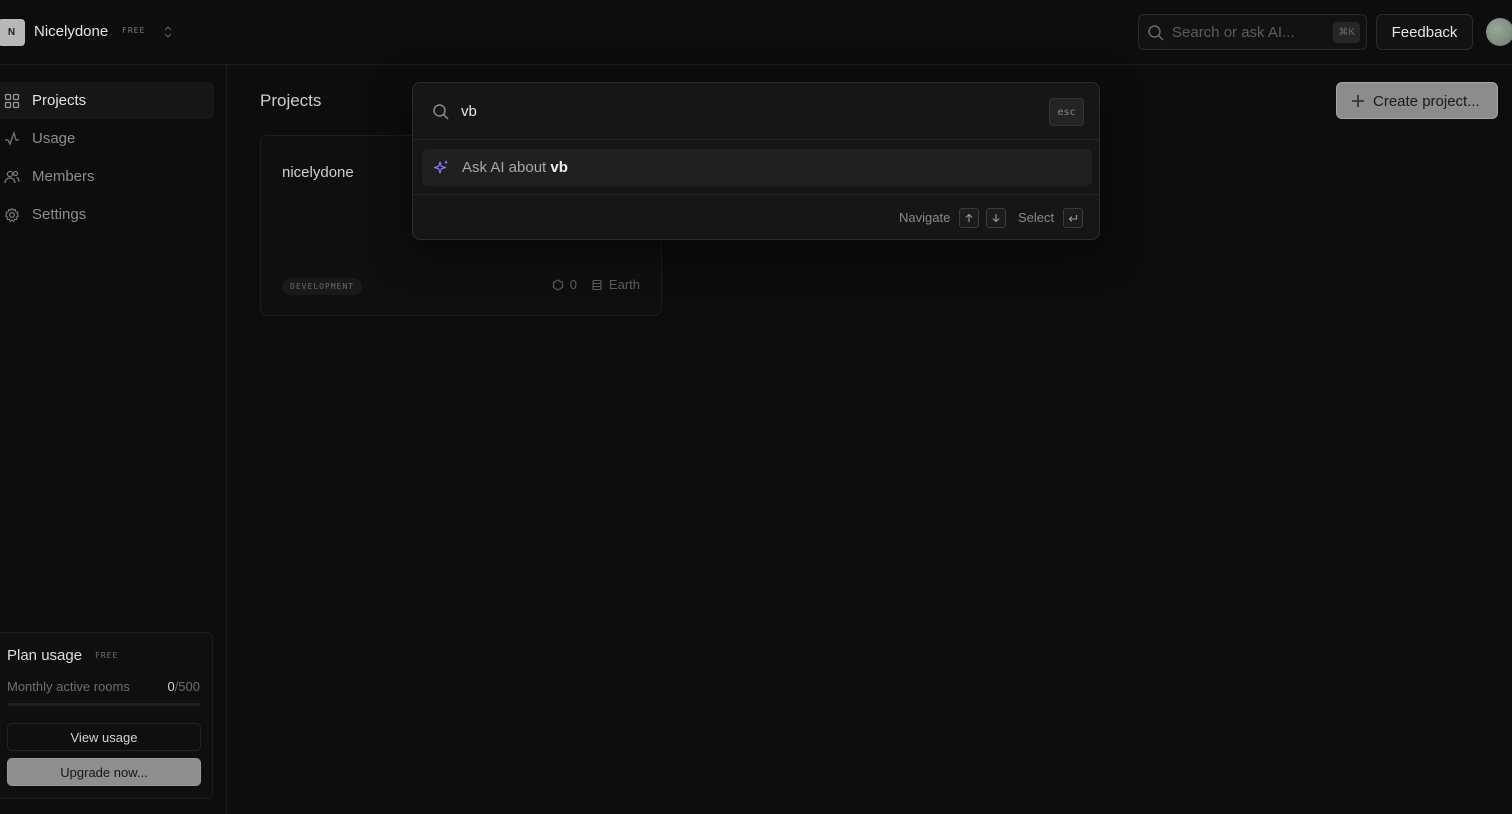 This screenshot has width=1512, height=814. What do you see at coordinates (107, 138) in the screenshot?
I see `sidebar-item-usage: Usage` at bounding box center [107, 138].